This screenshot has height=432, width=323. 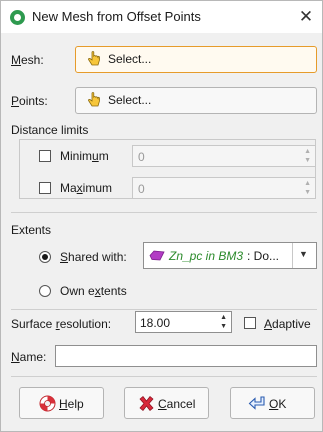 I want to click on name-label: Name:, so click(x=28, y=357).